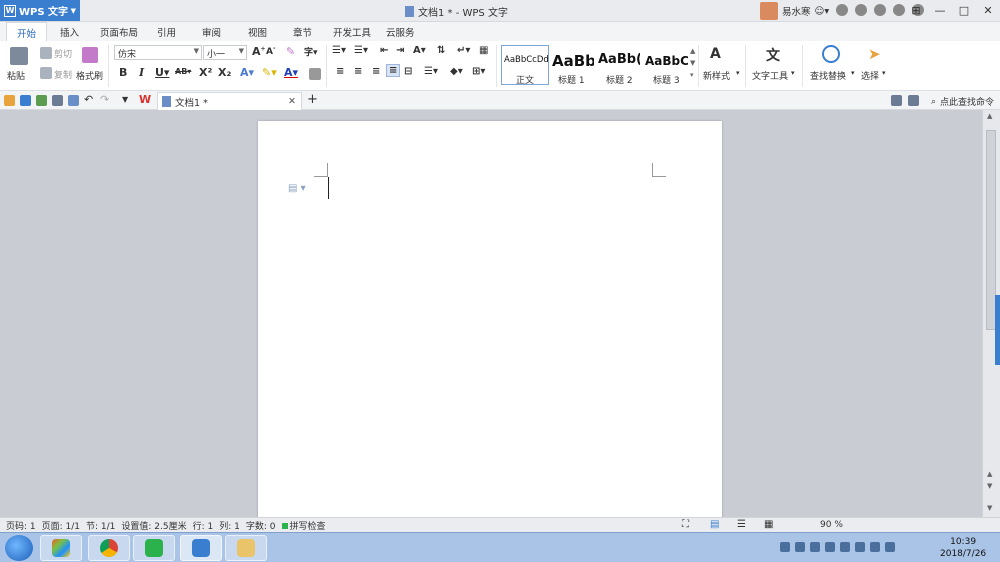  I want to click on export-pdf-icon, so click(41, 100).